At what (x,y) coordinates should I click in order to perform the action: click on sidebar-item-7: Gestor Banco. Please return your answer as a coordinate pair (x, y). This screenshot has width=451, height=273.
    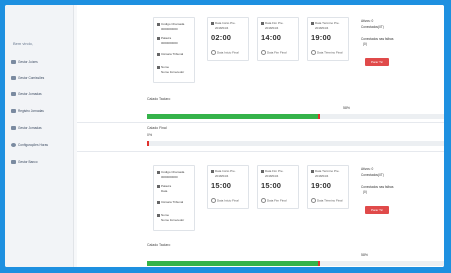
    Looking at the image, I should click on (24, 162).